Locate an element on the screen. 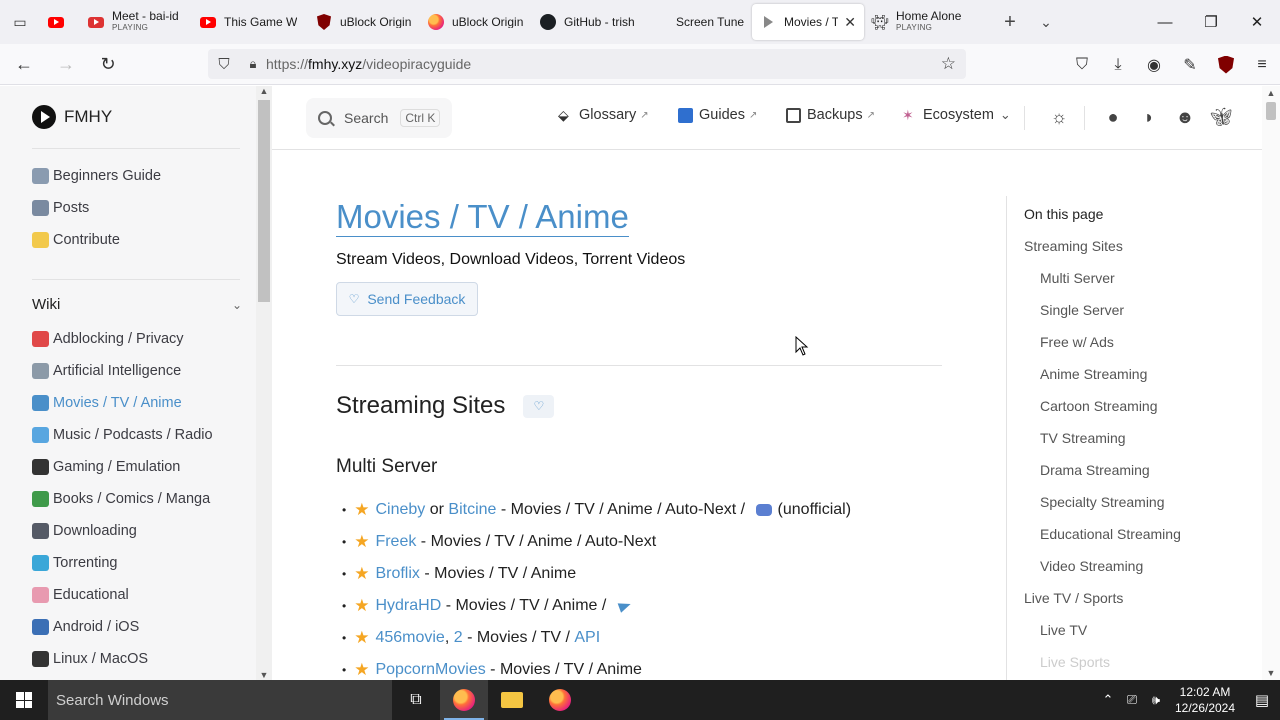  downloads-icon: ⤓ is located at coordinates (1118, 65).